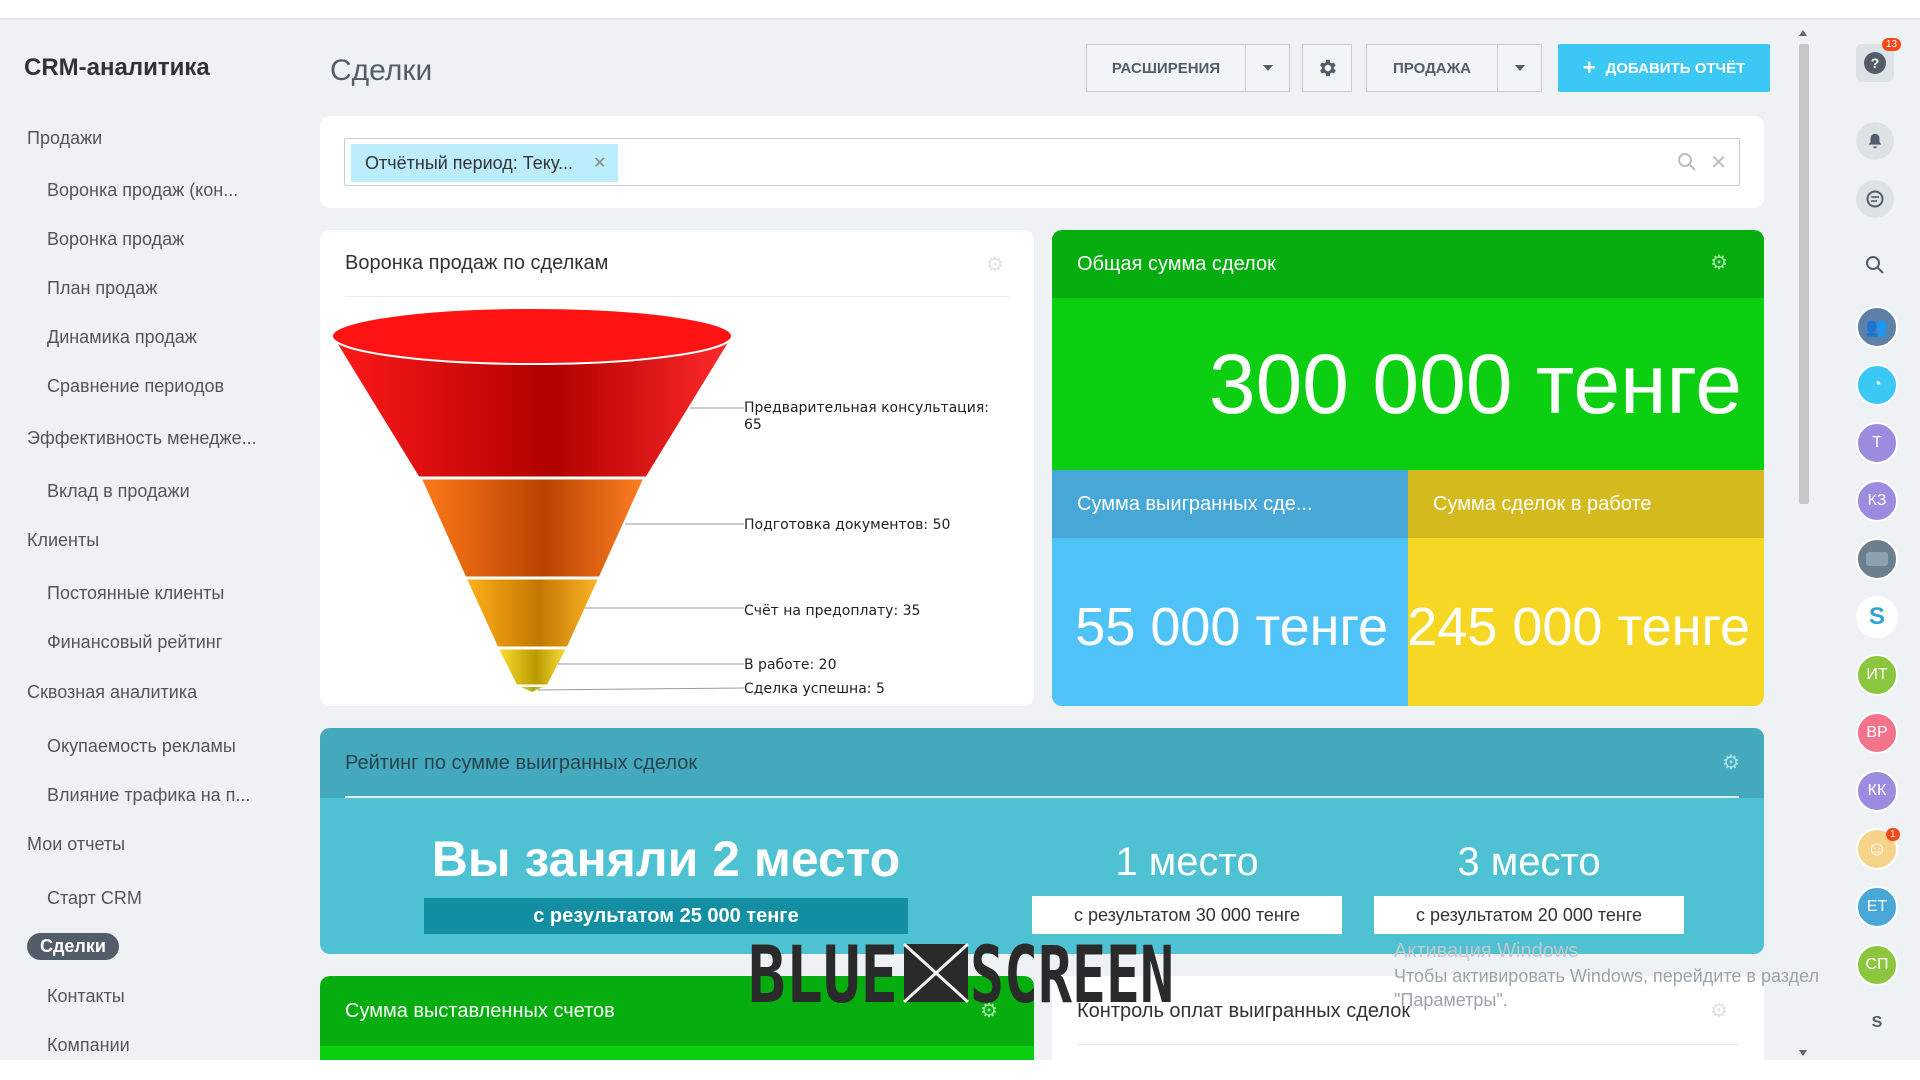 The image size is (1920, 1080). What do you see at coordinates (823, 973) in the screenshot?
I see `logo-text-left: BLUE` at bounding box center [823, 973].